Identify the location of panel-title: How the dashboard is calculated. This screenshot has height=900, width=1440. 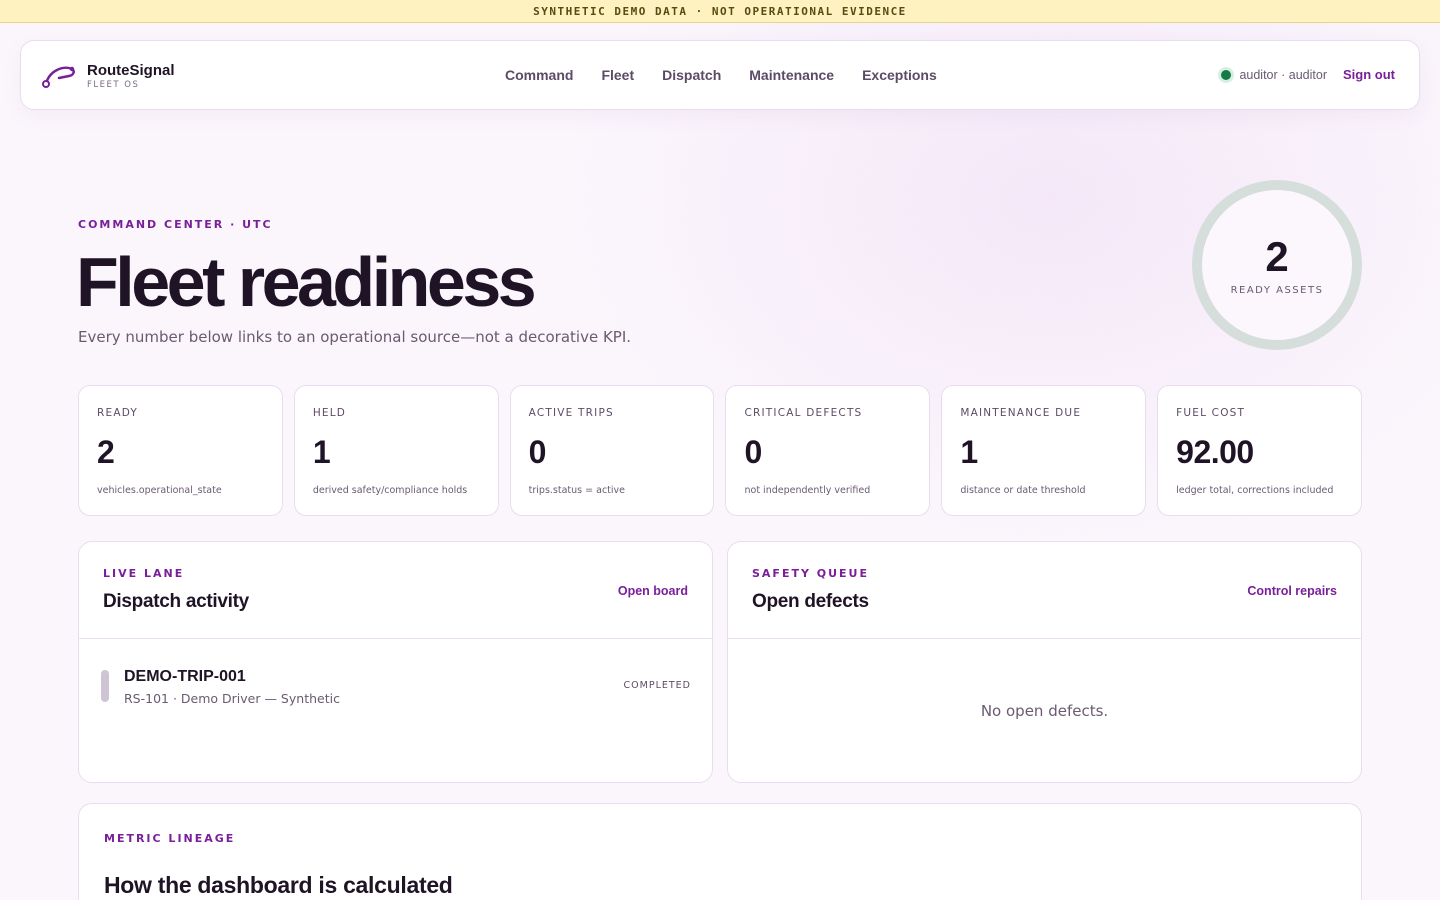
(278, 885).